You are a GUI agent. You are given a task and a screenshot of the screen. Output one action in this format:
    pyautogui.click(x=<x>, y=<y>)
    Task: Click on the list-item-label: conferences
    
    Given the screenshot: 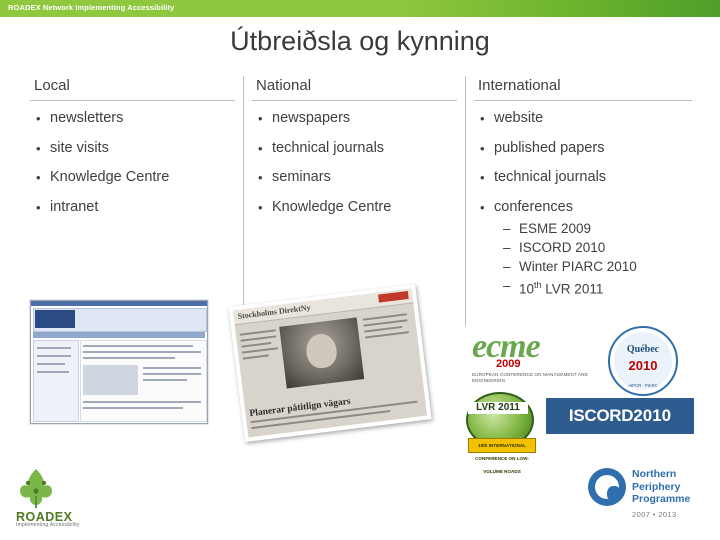 What is the action you would take?
    pyautogui.click(x=533, y=206)
    